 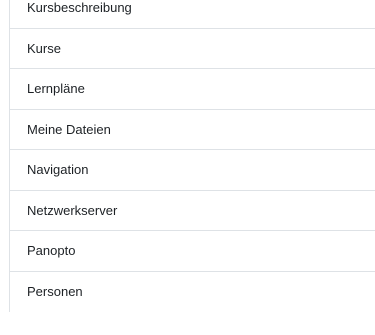 What do you see at coordinates (192, 251) in the screenshot?
I see `list-item-panopto: Panopto` at bounding box center [192, 251].